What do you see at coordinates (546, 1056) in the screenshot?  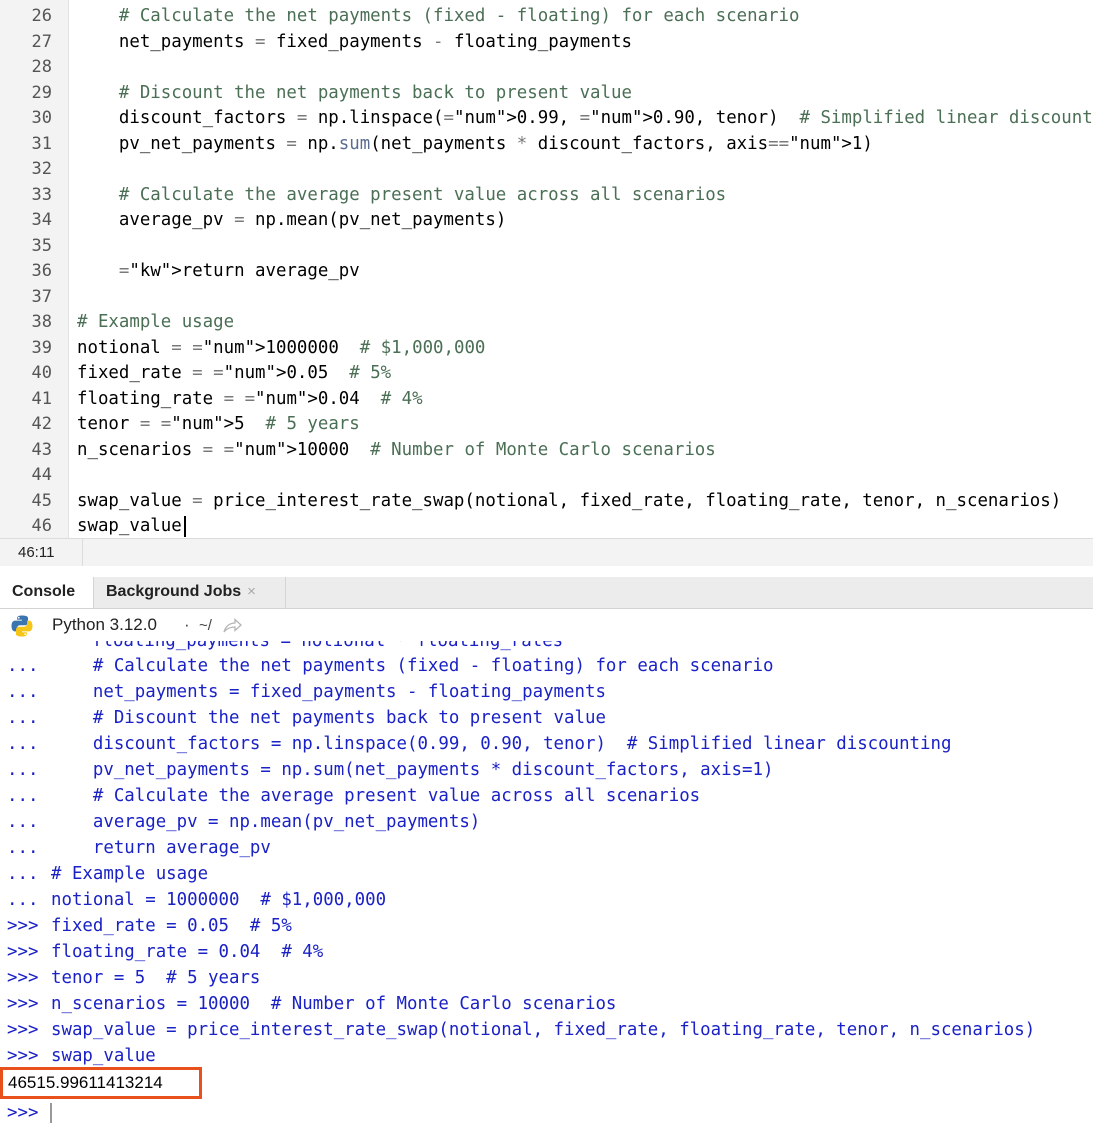 I see `console-line: >>> swap_value` at bounding box center [546, 1056].